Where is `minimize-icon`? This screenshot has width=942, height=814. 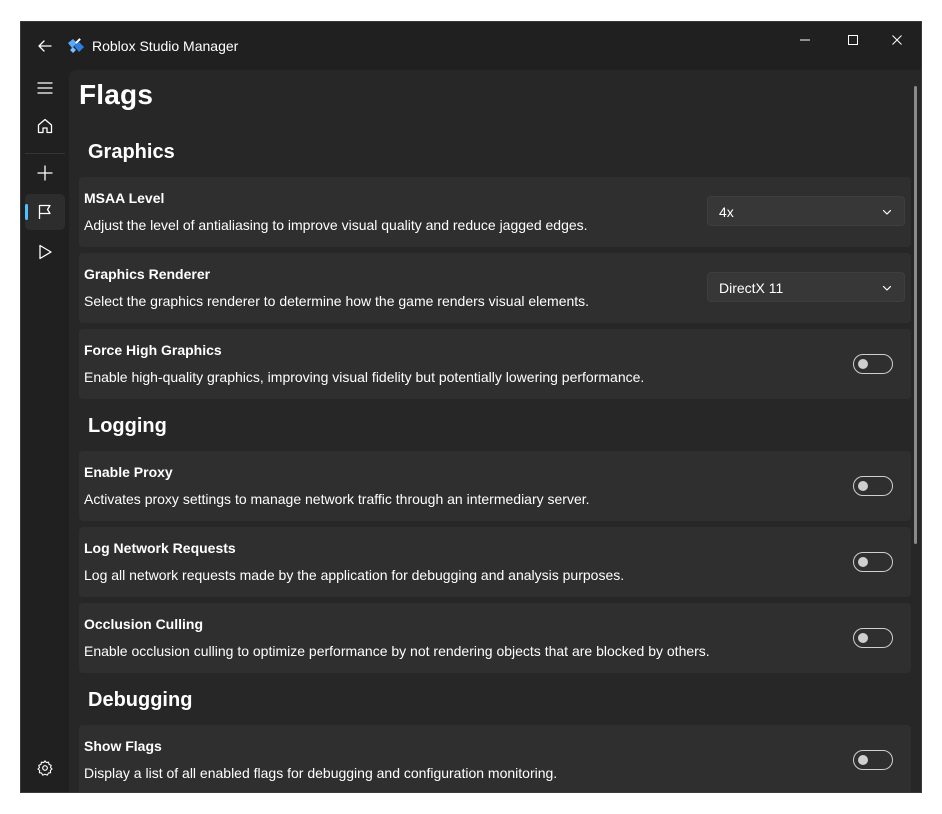 minimize-icon is located at coordinates (805, 40).